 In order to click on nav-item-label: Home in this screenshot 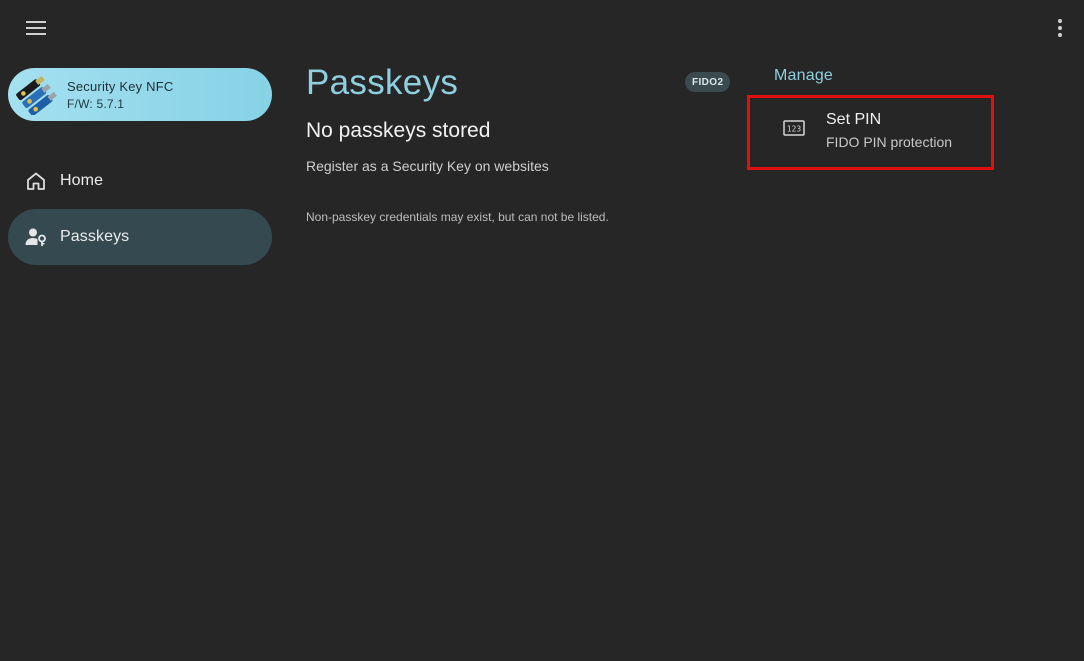, I will do `click(82, 180)`.